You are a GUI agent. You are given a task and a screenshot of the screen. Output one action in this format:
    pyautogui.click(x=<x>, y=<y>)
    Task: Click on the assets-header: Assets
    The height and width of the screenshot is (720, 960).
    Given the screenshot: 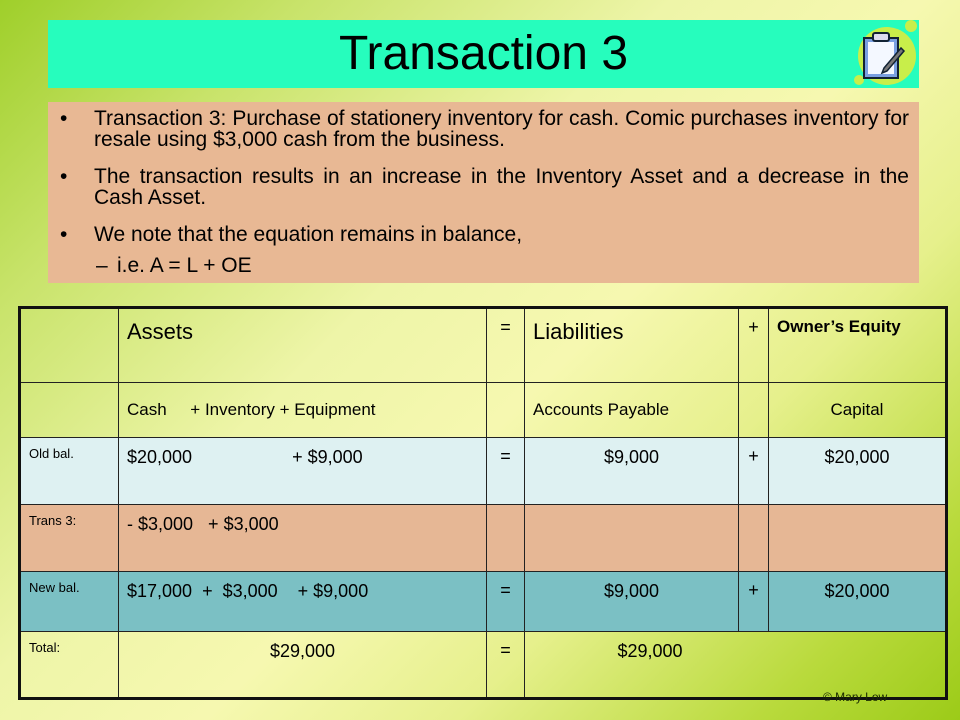 What is the action you would take?
    pyautogui.click(x=302, y=345)
    